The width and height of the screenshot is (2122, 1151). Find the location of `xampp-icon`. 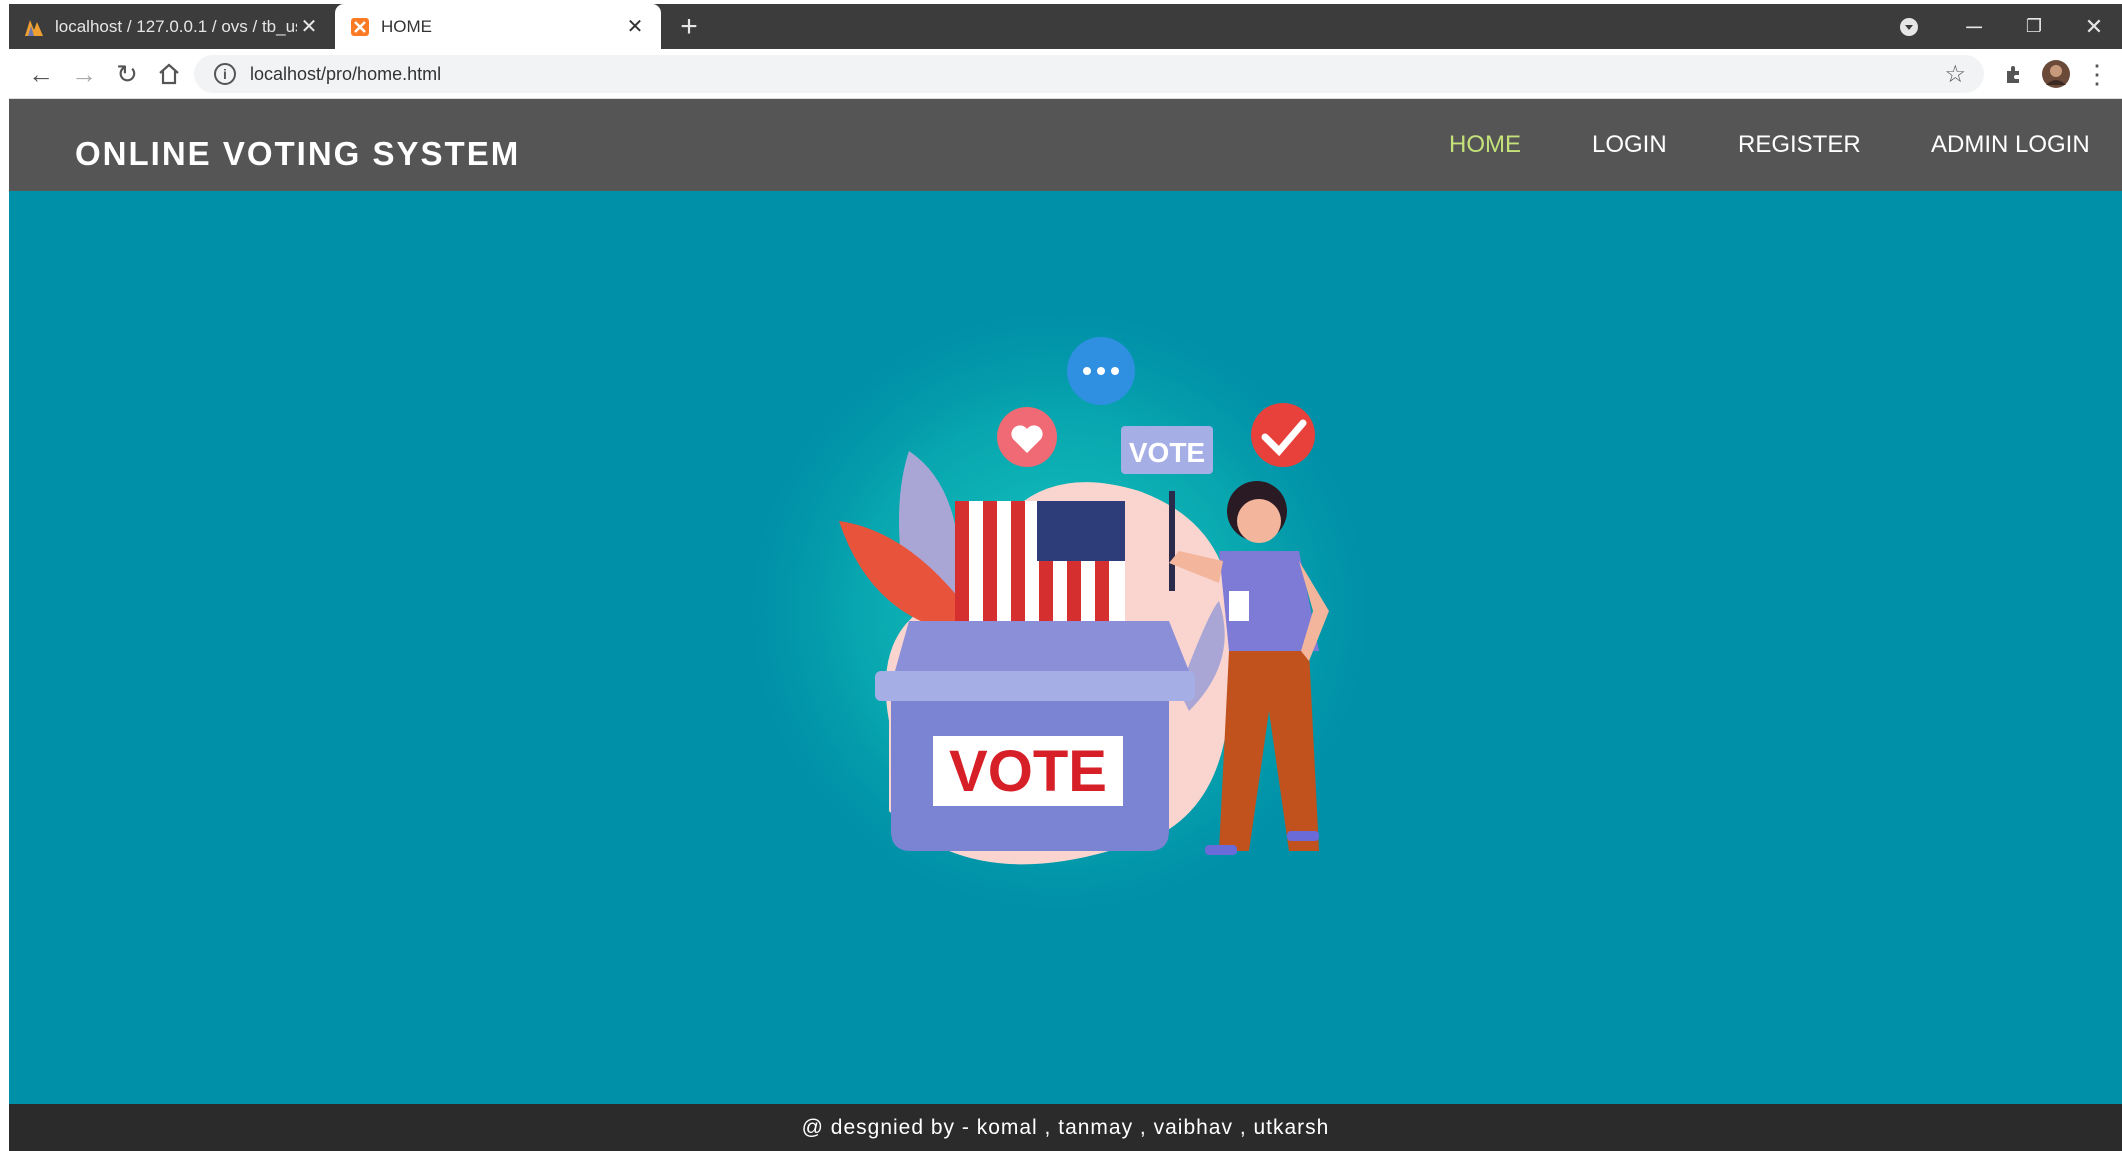

xampp-icon is located at coordinates (360, 27).